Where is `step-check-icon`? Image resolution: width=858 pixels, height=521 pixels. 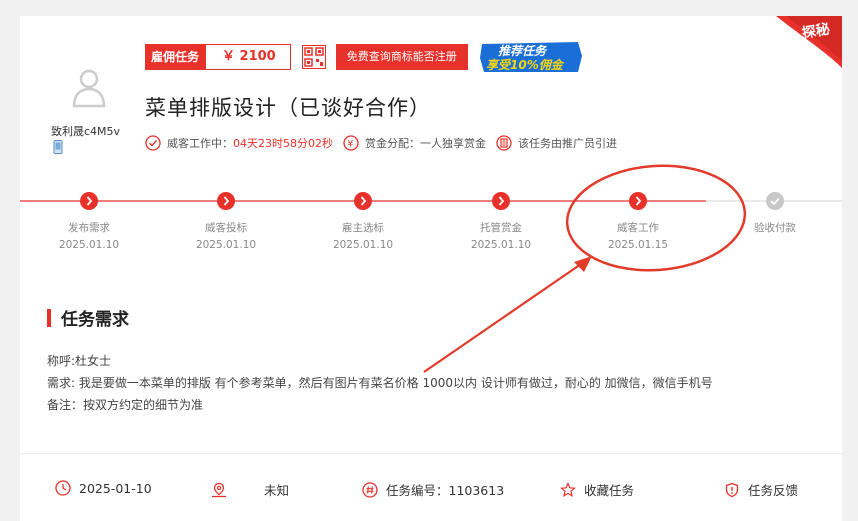 step-check-icon is located at coordinates (775, 201).